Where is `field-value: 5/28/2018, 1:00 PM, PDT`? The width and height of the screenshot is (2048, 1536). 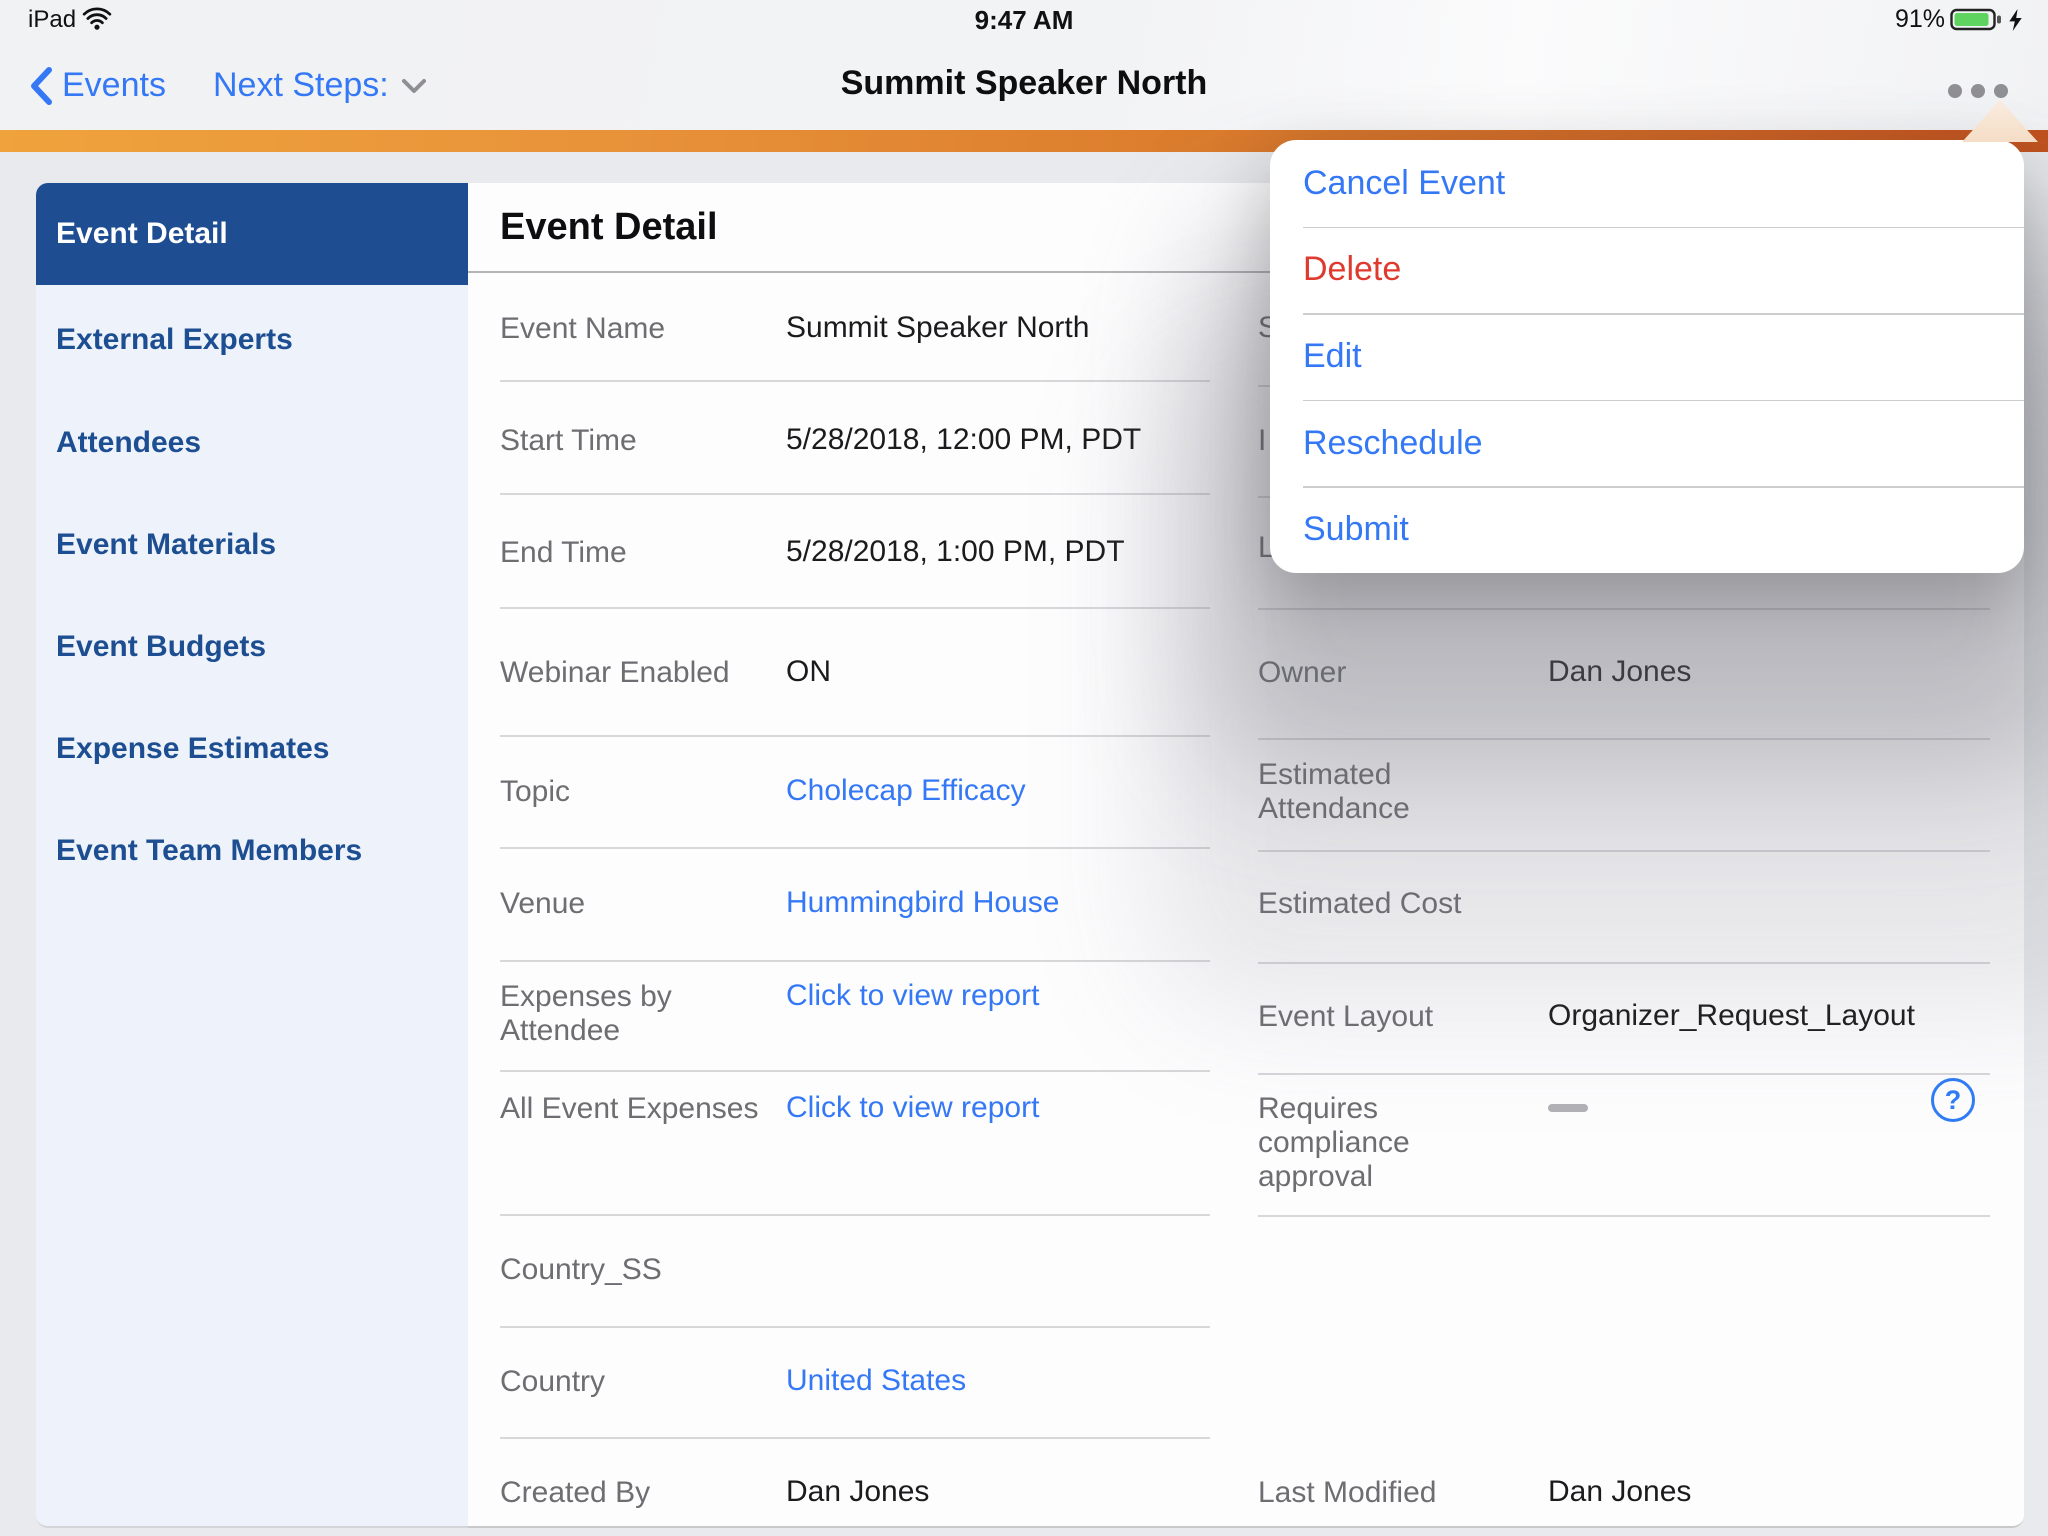 field-value: 5/28/2018, 1:00 PM, PDT is located at coordinates (955, 551).